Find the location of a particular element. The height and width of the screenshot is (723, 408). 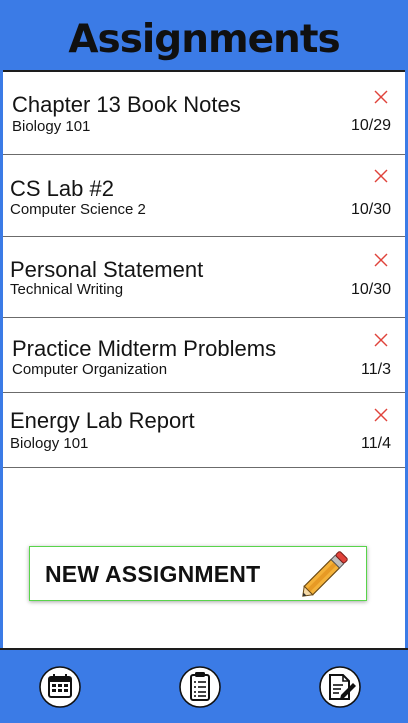

nav-assignments-button is located at coordinates (200, 687).